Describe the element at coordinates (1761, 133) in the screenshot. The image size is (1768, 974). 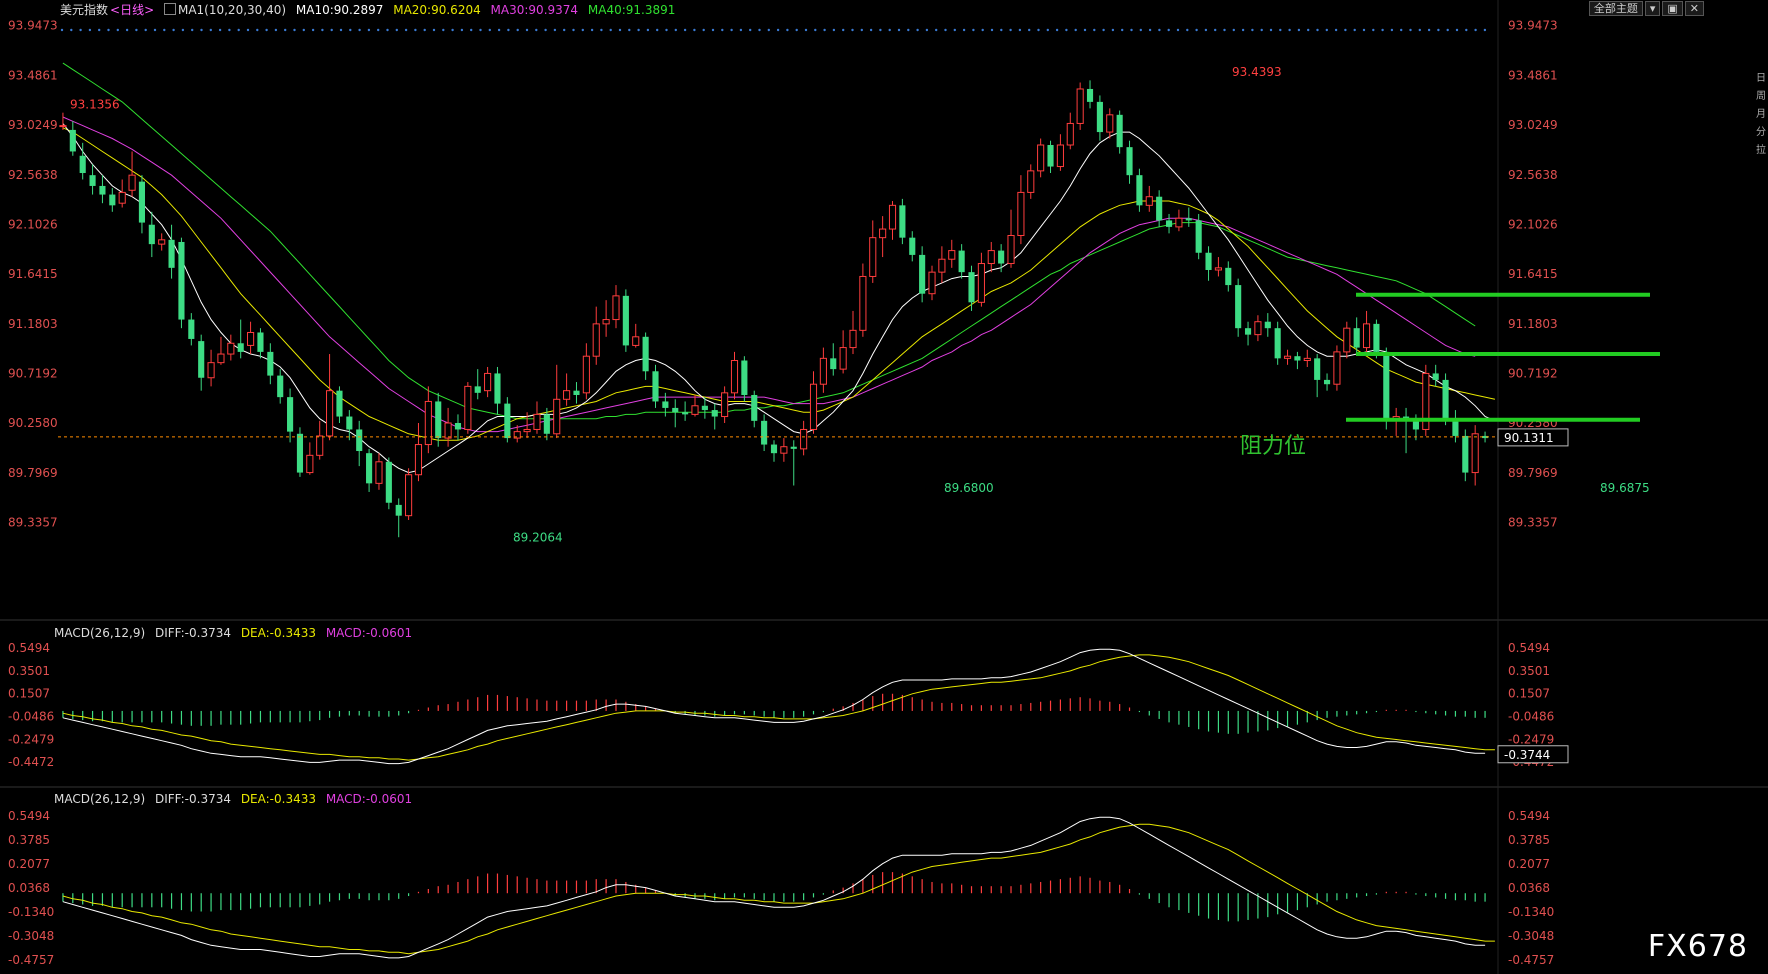
I see `side-tab: 分` at that location.